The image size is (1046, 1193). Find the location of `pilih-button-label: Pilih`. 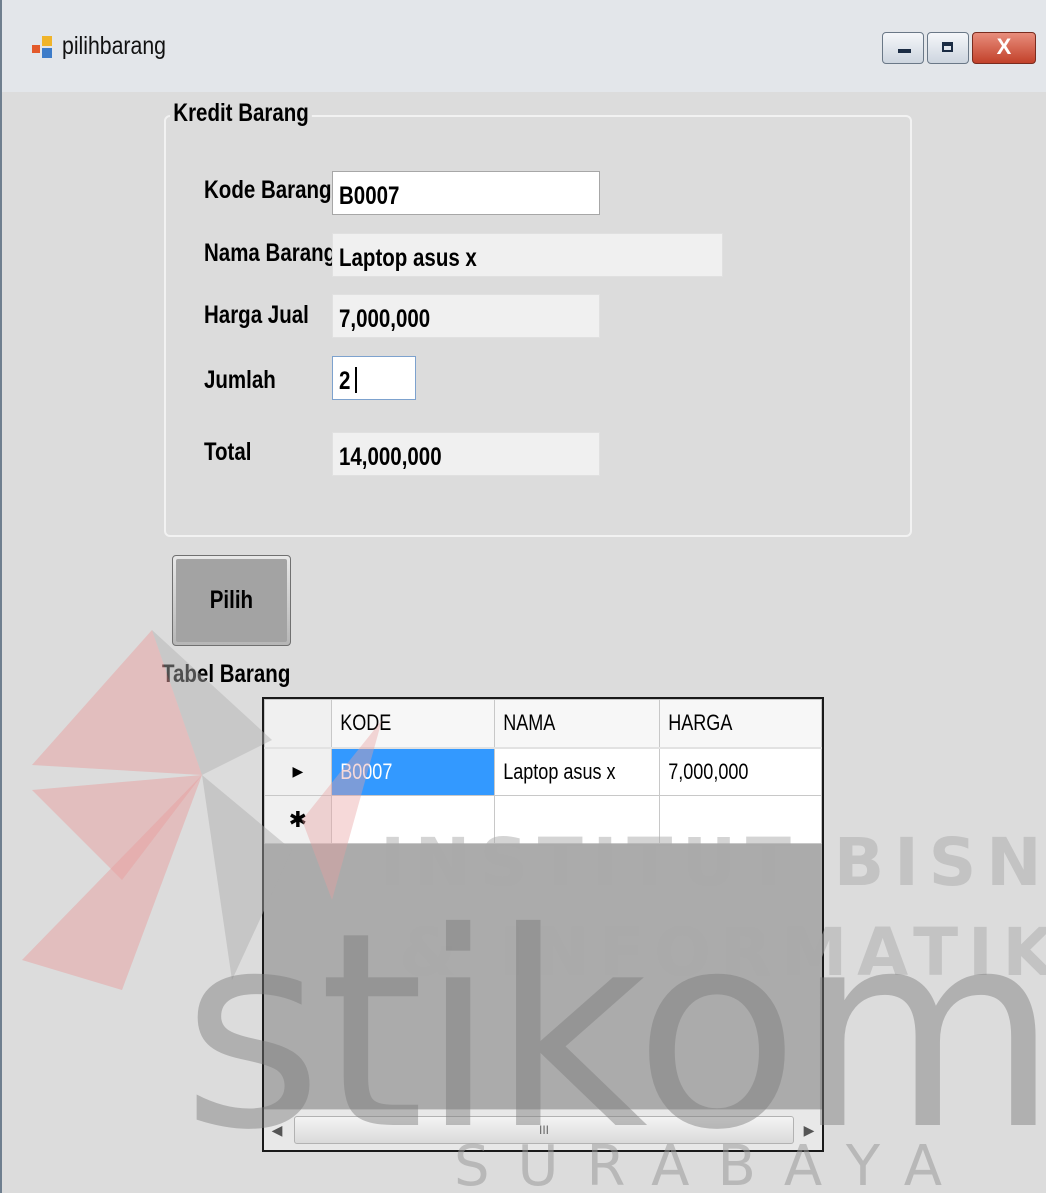

pilih-button-label: Pilih is located at coordinates (231, 600).